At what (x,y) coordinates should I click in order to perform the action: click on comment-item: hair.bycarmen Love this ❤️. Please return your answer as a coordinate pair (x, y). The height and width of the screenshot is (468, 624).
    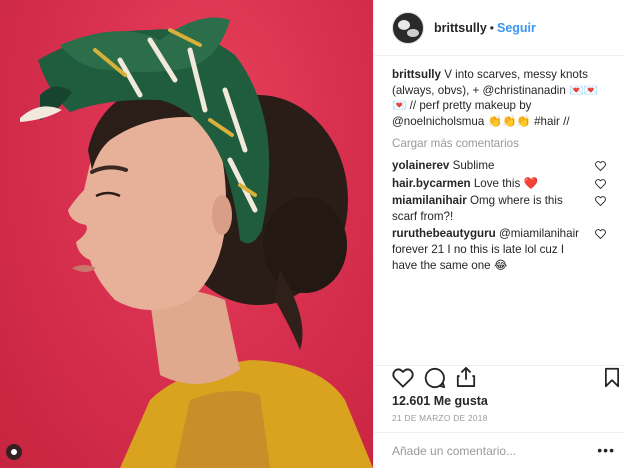
    Looking at the image, I should click on (499, 184).